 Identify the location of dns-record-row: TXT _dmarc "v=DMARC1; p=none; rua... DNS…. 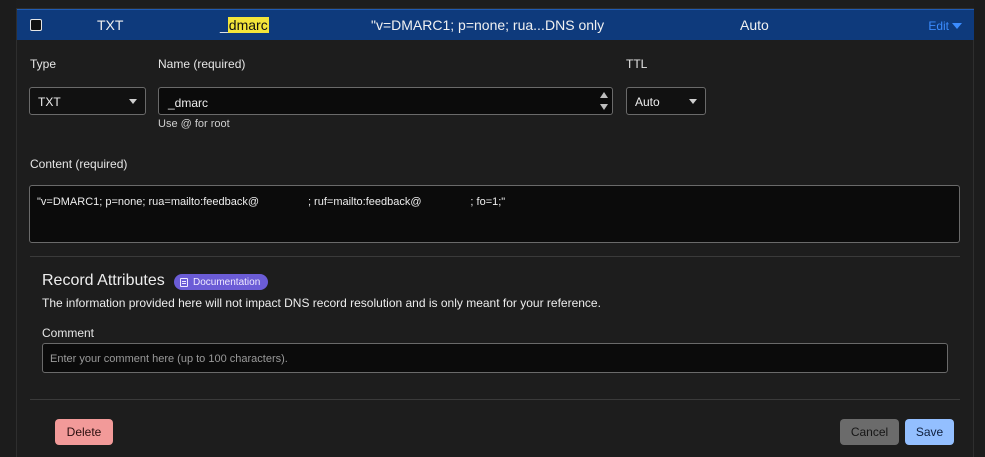
(495, 24).